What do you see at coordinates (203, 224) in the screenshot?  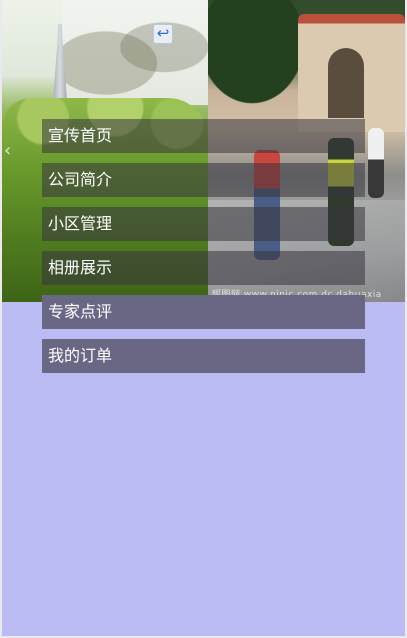 I see `menu-item-community-management: 小区管理` at bounding box center [203, 224].